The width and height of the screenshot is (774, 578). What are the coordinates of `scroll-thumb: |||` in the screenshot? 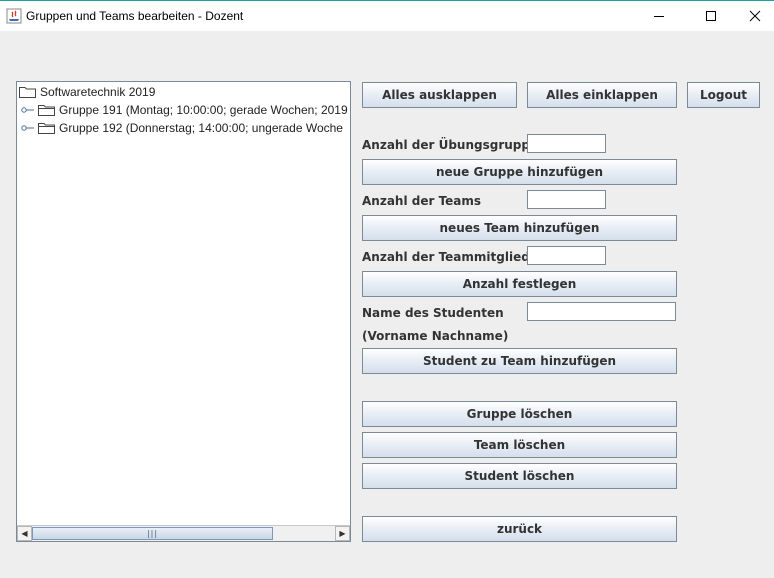 It's located at (152, 533).